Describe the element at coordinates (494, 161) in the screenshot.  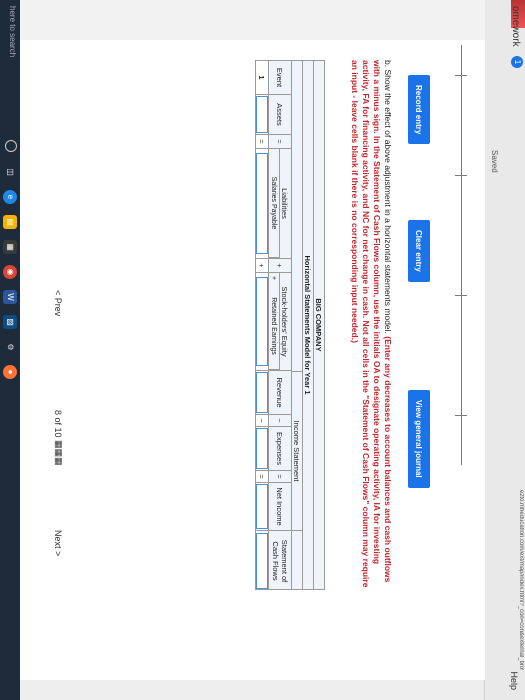
I see `saved-status: Saved` at that location.